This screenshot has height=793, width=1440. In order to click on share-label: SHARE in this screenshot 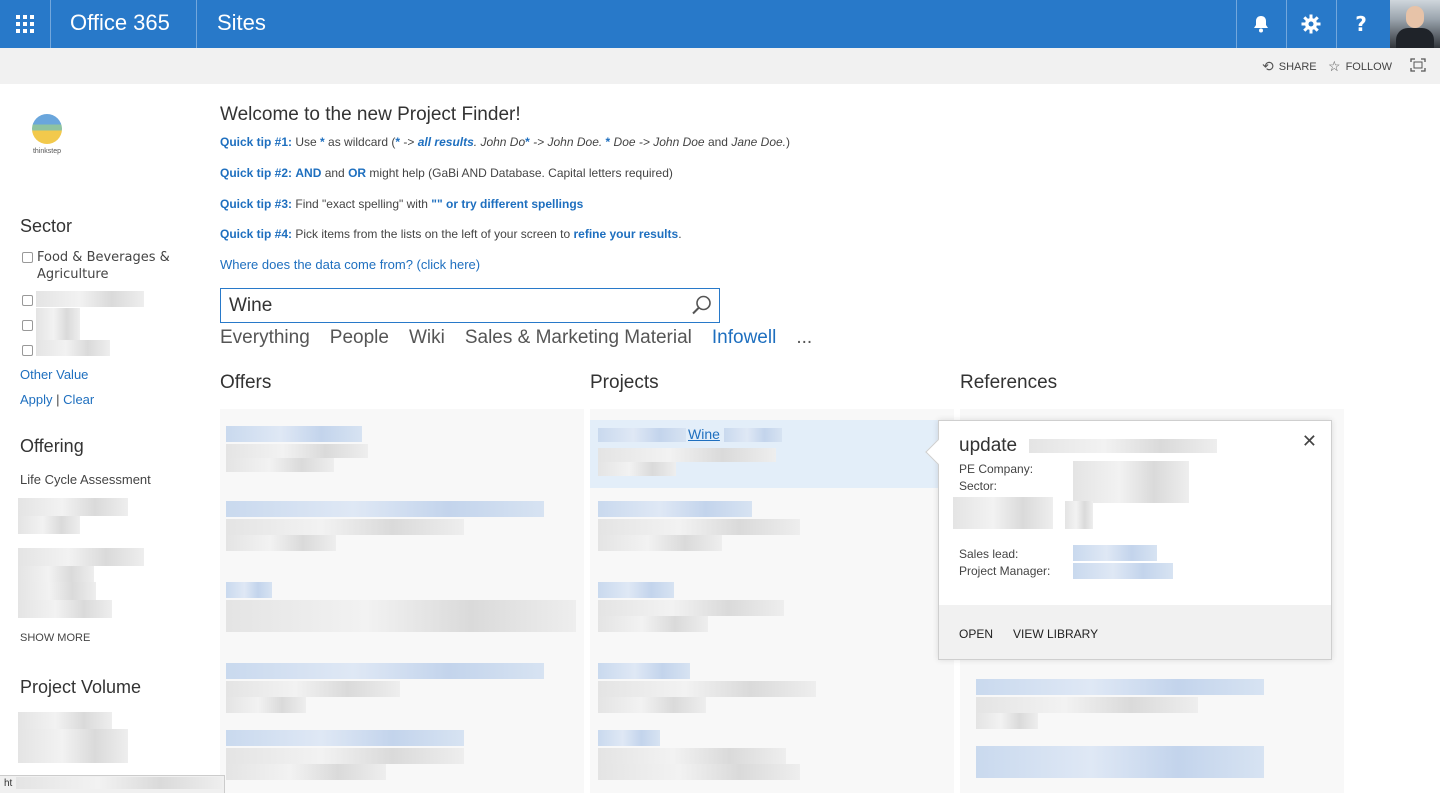, I will do `click(1297, 66)`.